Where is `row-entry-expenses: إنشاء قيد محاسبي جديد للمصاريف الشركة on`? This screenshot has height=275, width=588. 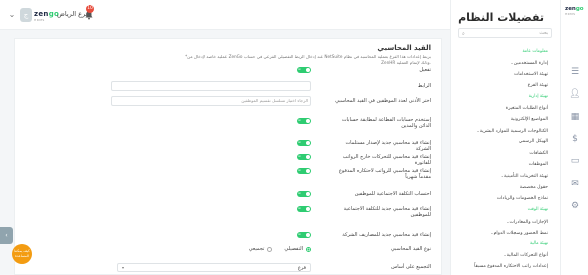 row-entry-expenses: إنشاء قيد محاسبي جديد للمصاريف الشركة on is located at coordinates (227, 237).